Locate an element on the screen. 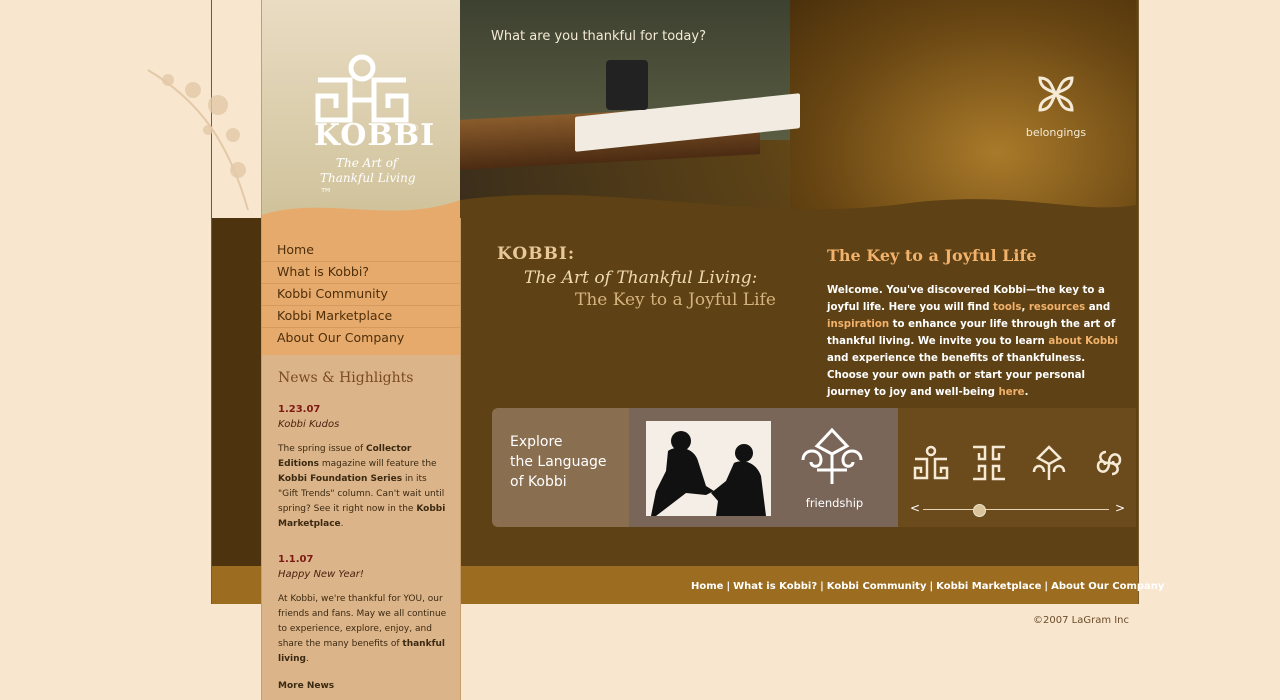 Image resolution: width=1280 pixels, height=700 pixels. nav-kobbi-community: Kobbi Community is located at coordinates (361, 295).